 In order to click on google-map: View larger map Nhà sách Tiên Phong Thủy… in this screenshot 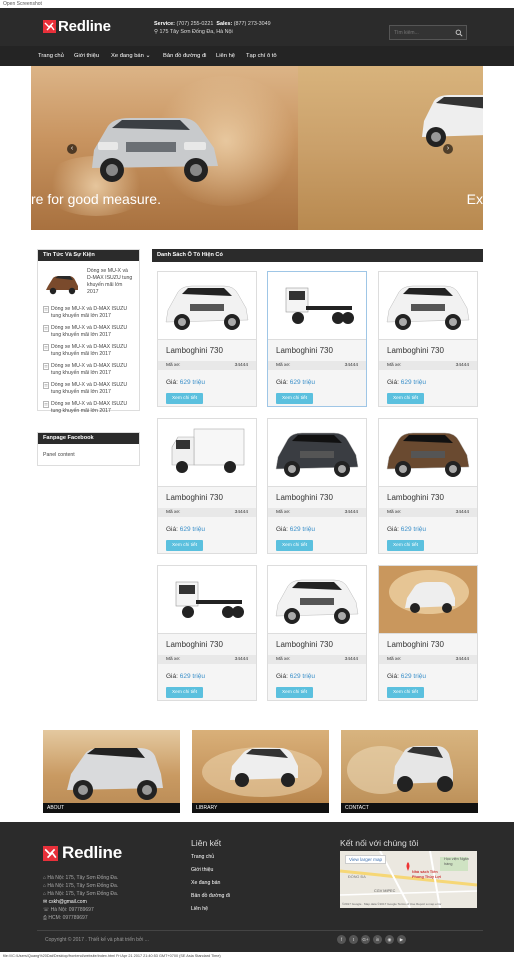, I will do `click(408, 879)`.